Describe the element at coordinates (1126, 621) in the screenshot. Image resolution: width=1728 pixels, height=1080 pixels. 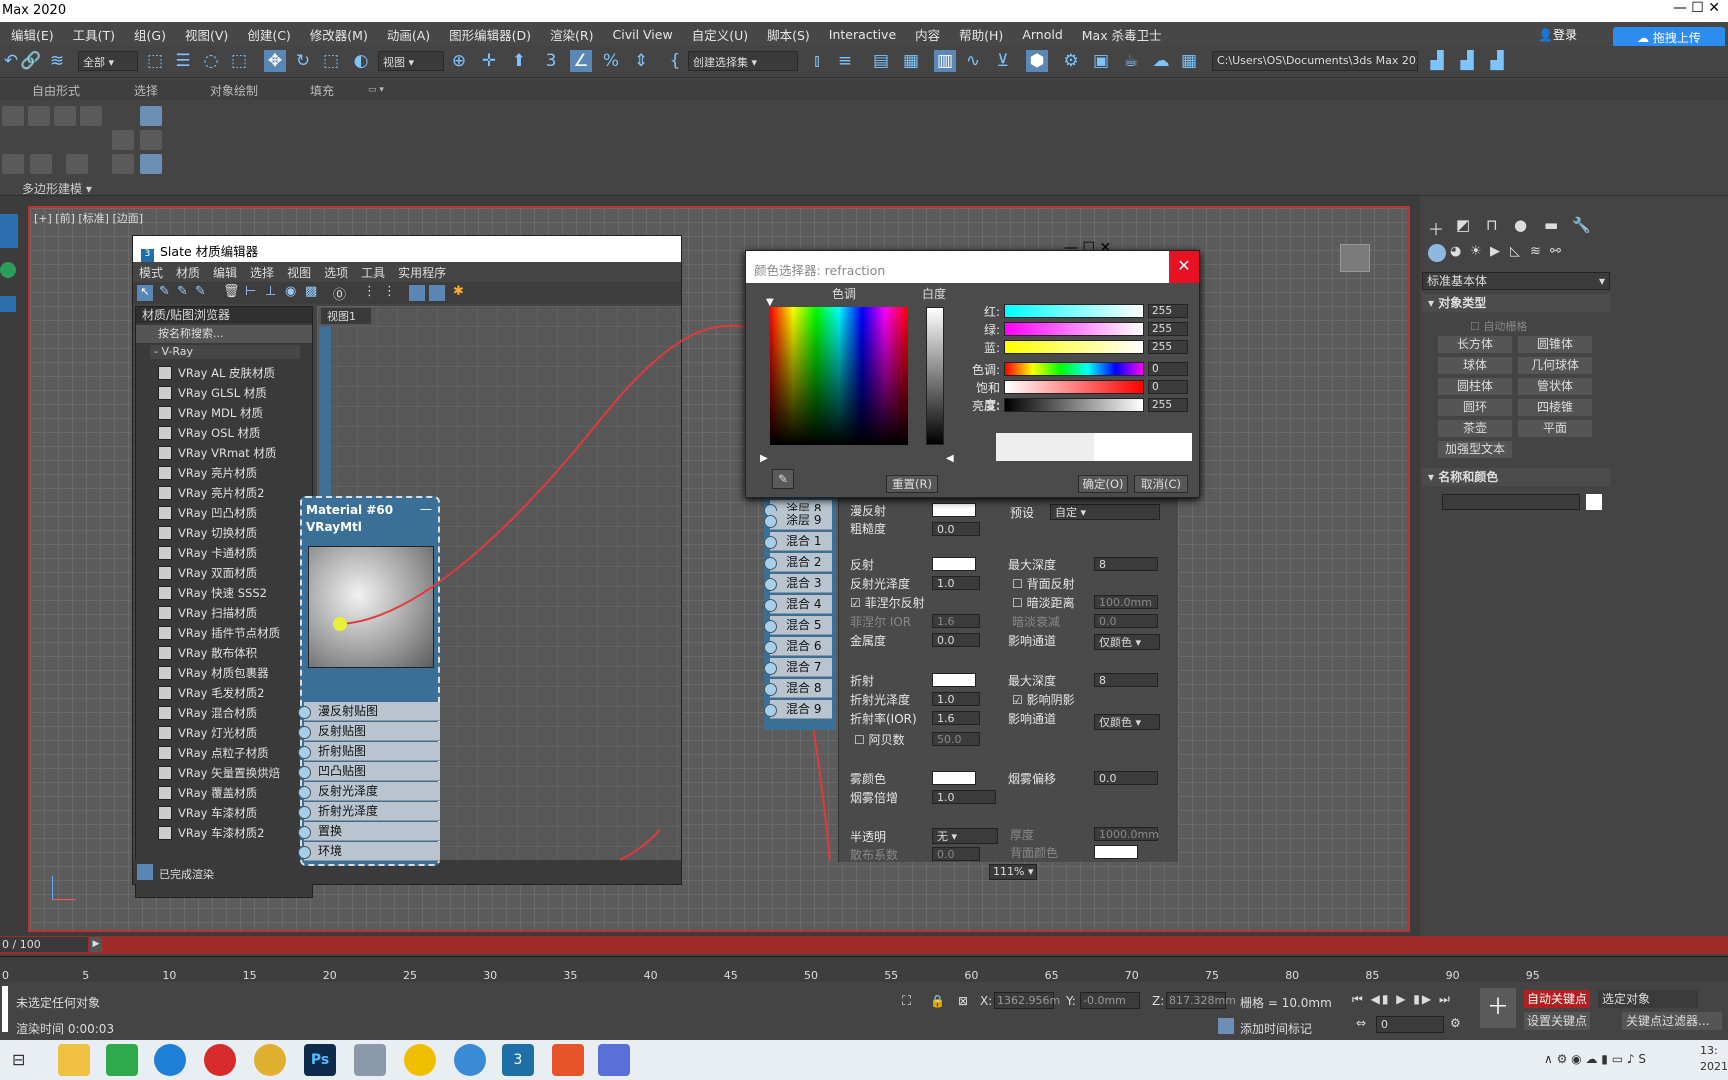
I see `dim-falloff-spinner: 0.0` at that location.